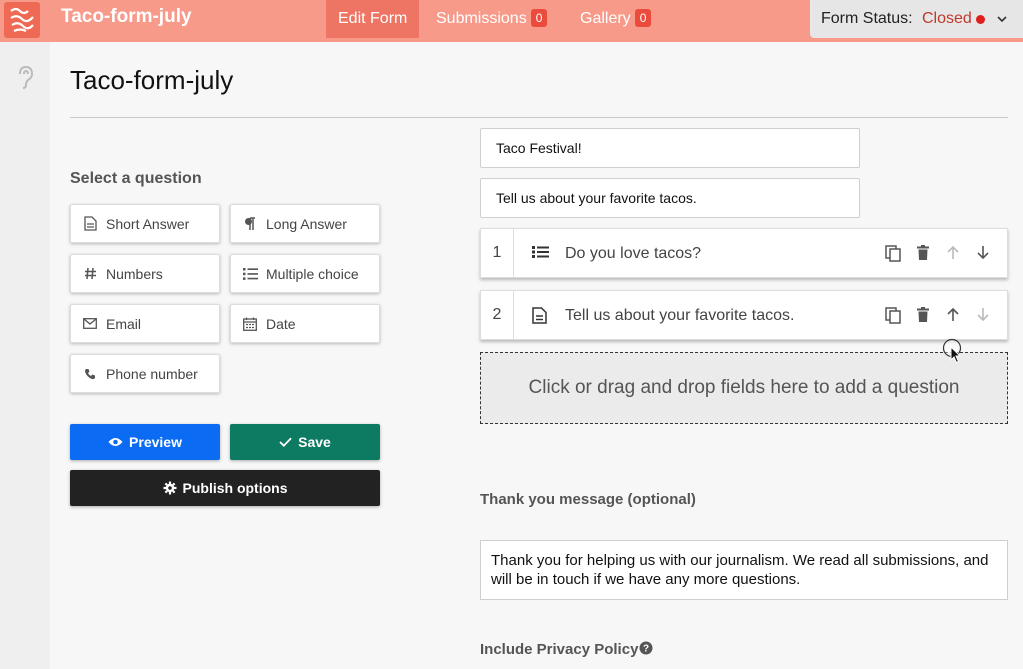 Image resolution: width=1023 pixels, height=669 pixels. What do you see at coordinates (312, 273) in the screenshot?
I see `button-label: Multiple choice` at bounding box center [312, 273].